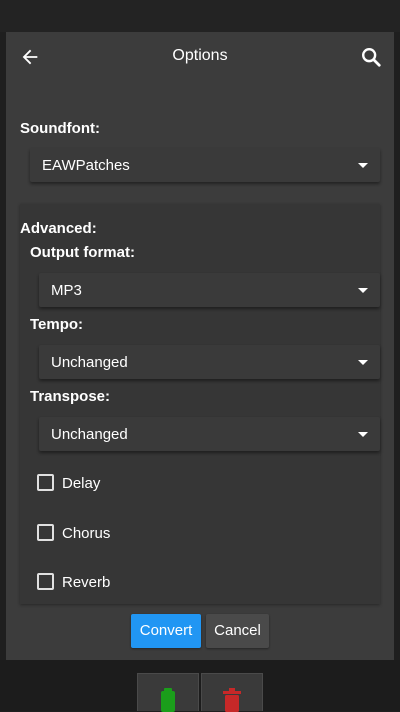  I want to click on transpose-label: Transpose:, so click(70, 396).